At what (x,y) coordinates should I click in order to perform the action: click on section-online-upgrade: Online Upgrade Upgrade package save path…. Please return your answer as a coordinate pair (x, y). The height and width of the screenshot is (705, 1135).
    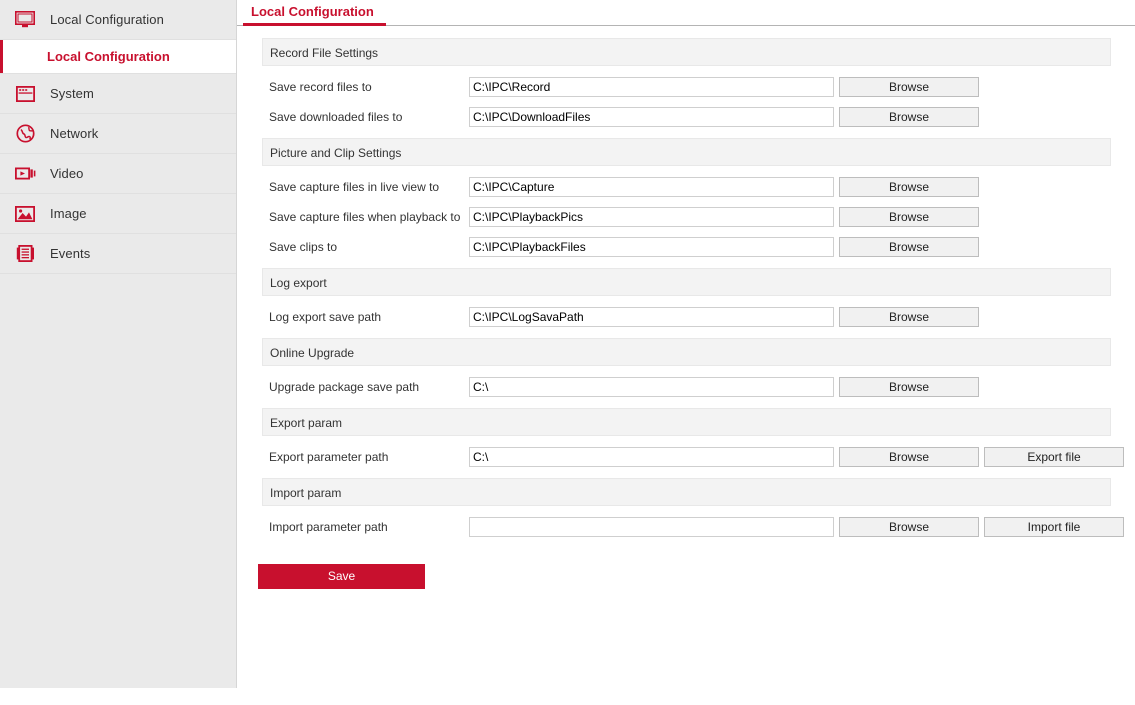
    Looking at the image, I should click on (686, 373).